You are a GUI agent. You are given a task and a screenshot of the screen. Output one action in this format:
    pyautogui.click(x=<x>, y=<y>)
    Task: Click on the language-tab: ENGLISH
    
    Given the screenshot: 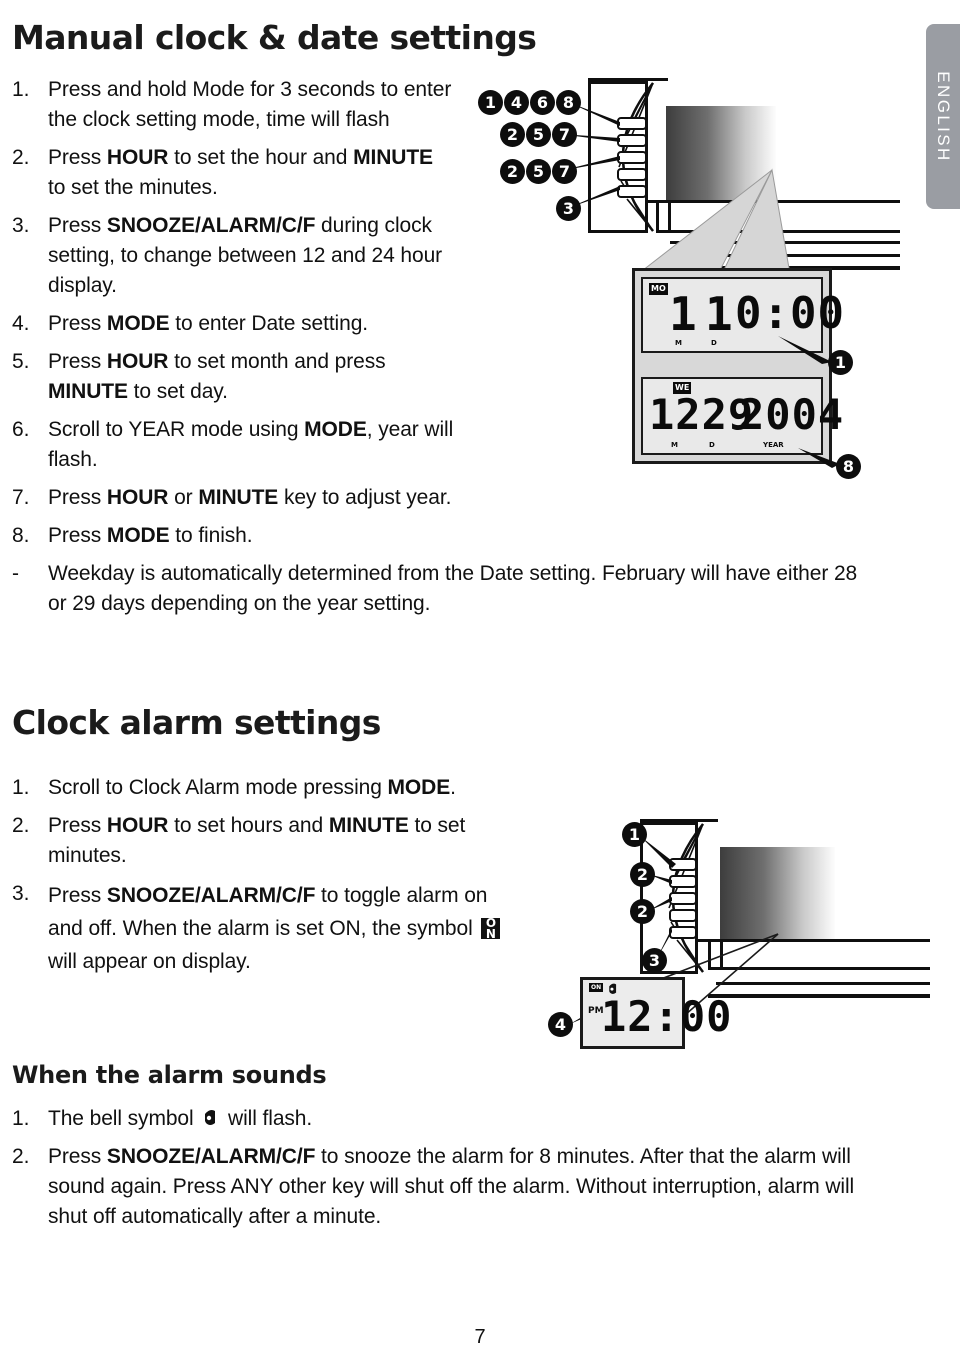 What is the action you would take?
    pyautogui.click(x=943, y=116)
    